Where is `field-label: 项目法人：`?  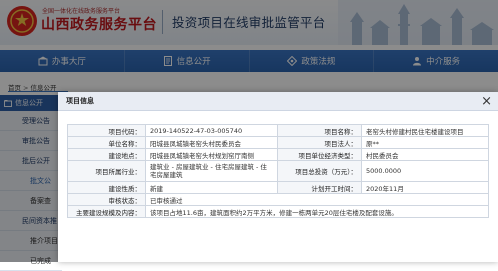
field-label: 项目法人： is located at coordinates (319, 142).